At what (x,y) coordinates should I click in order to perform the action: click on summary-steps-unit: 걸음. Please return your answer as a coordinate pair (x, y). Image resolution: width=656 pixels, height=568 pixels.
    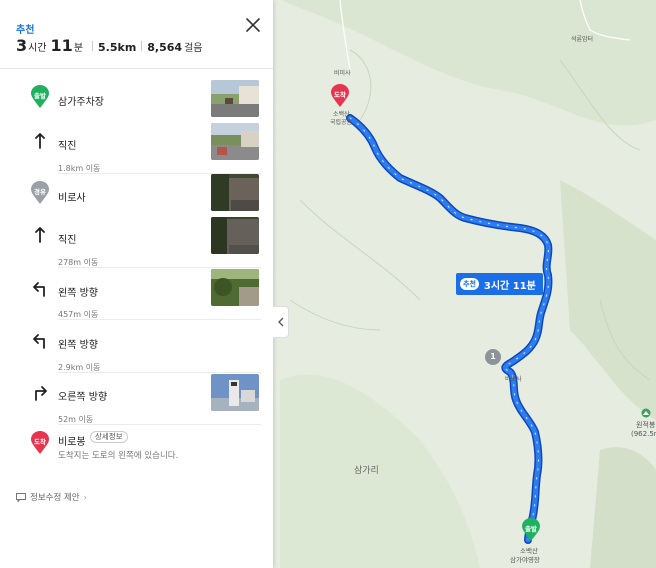
    Looking at the image, I should click on (193, 48).